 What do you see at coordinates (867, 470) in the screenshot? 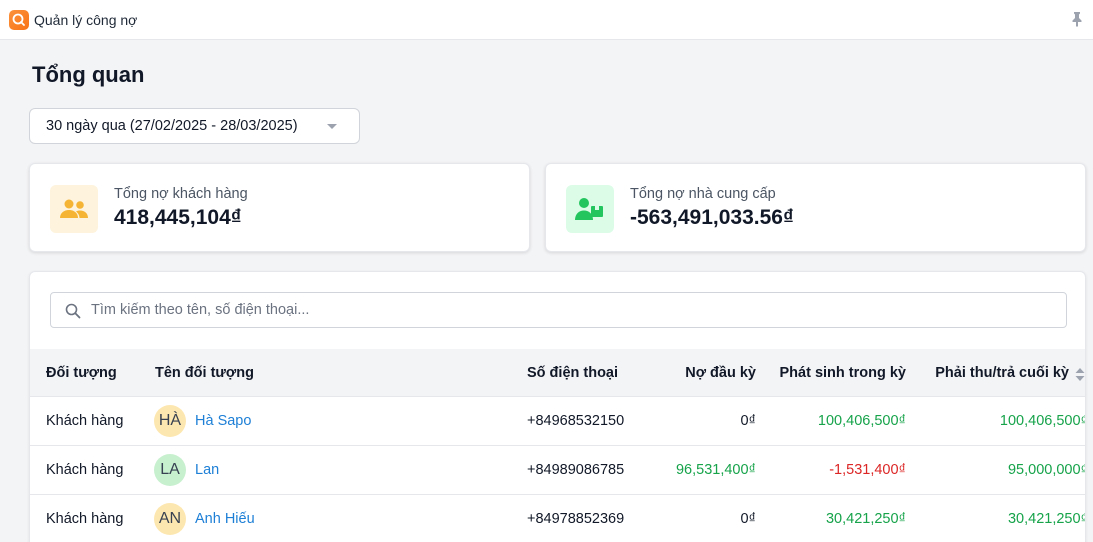
I see `cell-incurred: -1,531,400₫` at bounding box center [867, 470].